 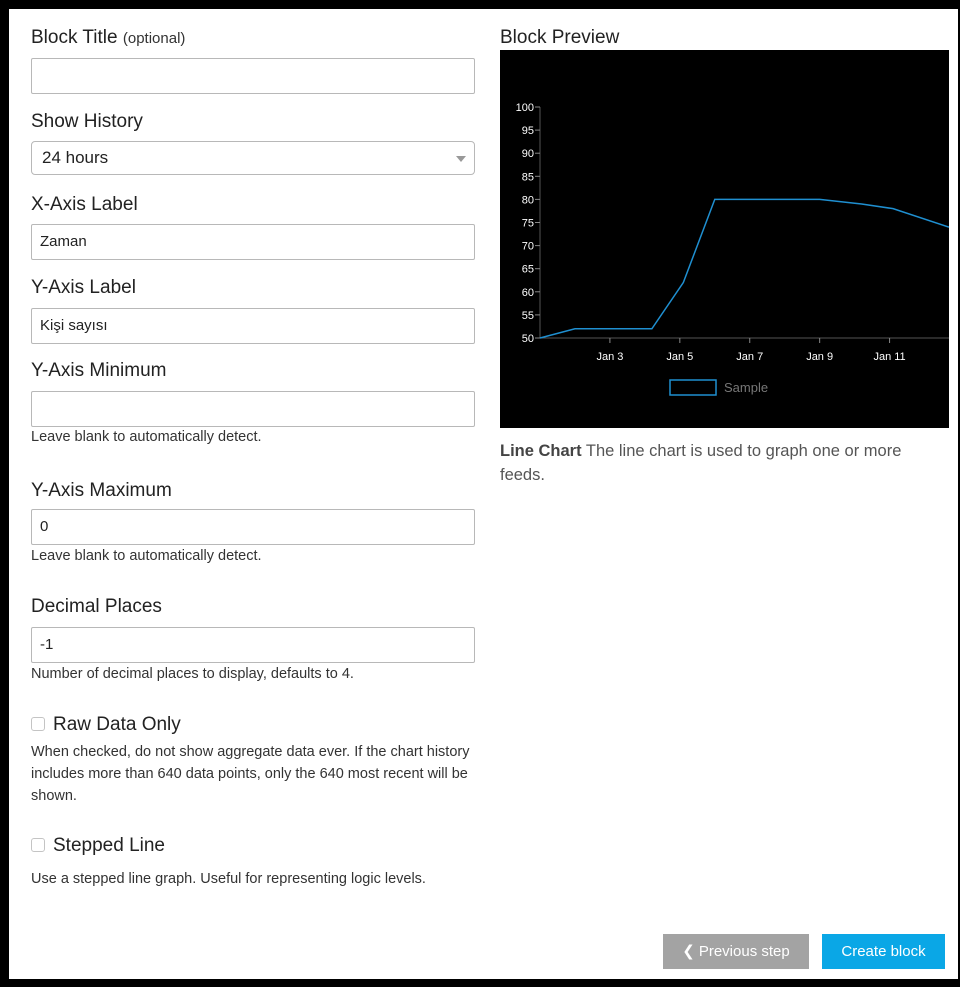 What do you see at coordinates (528, 177) in the screenshot?
I see `y-tick-label: 85` at bounding box center [528, 177].